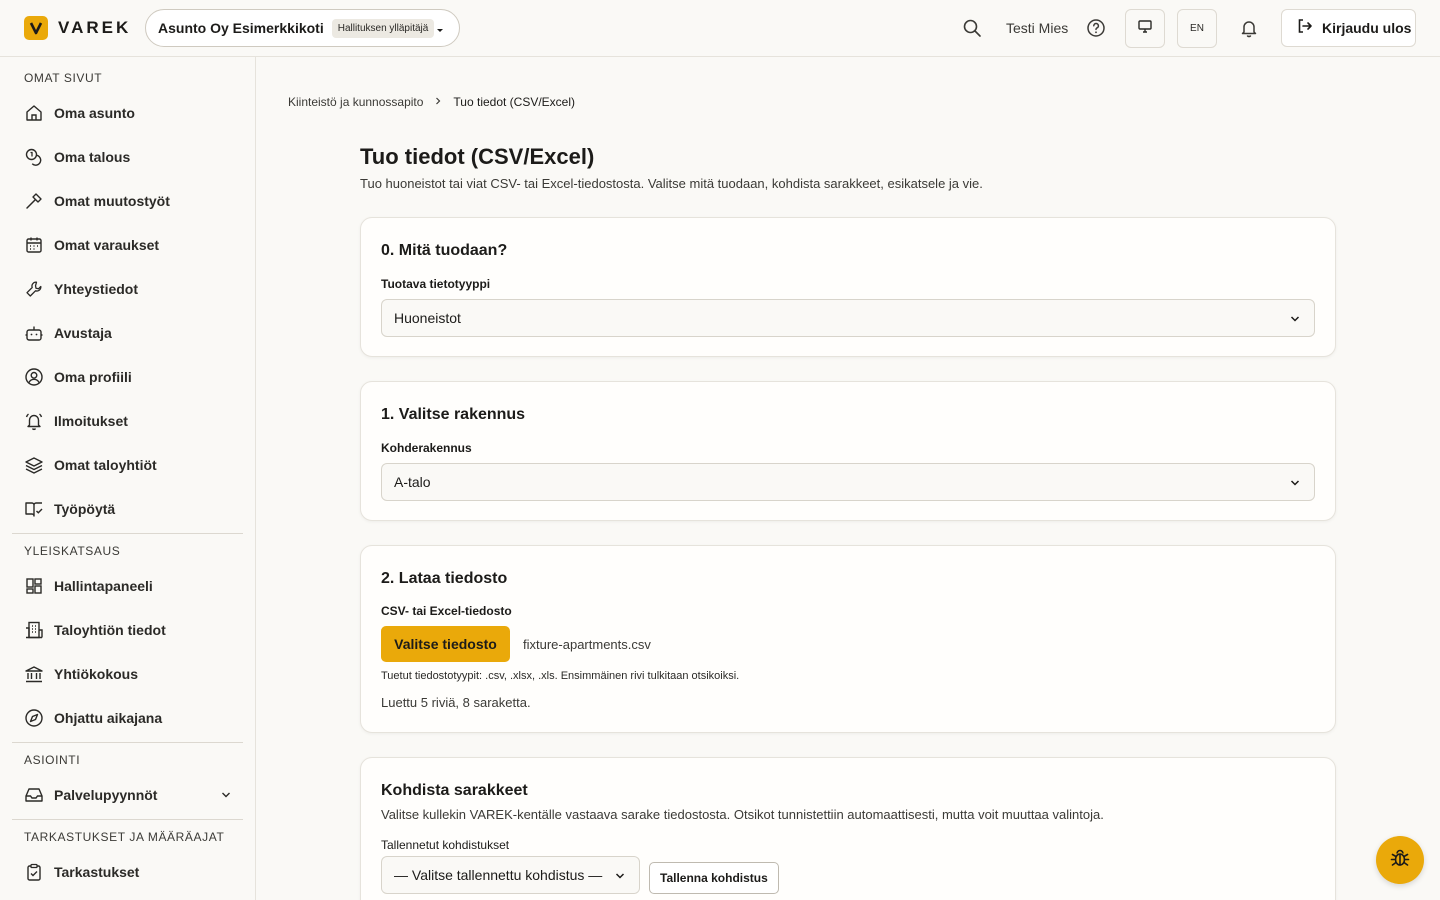 This screenshot has height=900, width=1440. Describe the element at coordinates (34, 586) in the screenshot. I see `dashboard-icon` at that location.